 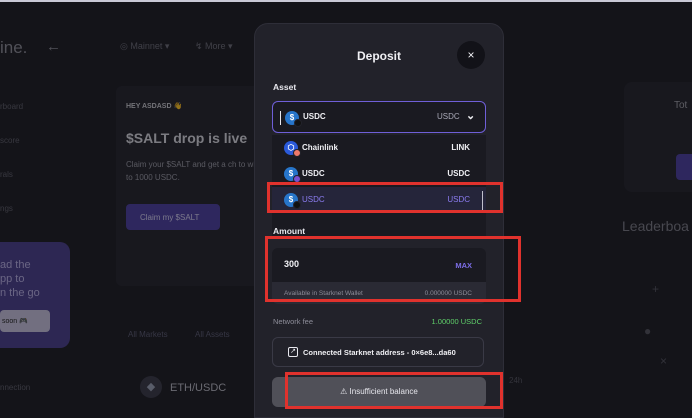 I want to click on chevron-down-icon: ⌄, so click(x=471, y=116).